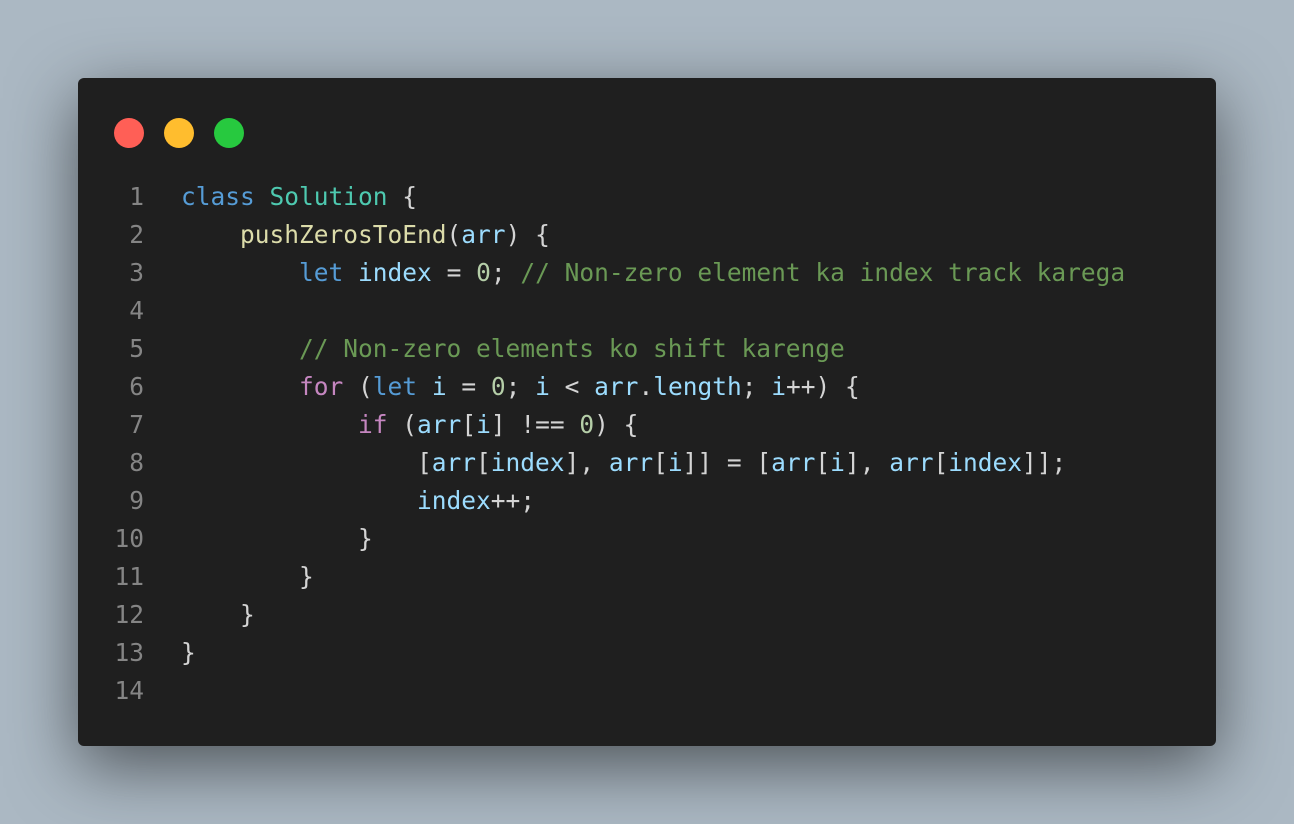 Image resolution: width=1294 pixels, height=824 pixels. What do you see at coordinates (823, 386) in the screenshot?
I see `code-token-punct: ++) {` at bounding box center [823, 386].